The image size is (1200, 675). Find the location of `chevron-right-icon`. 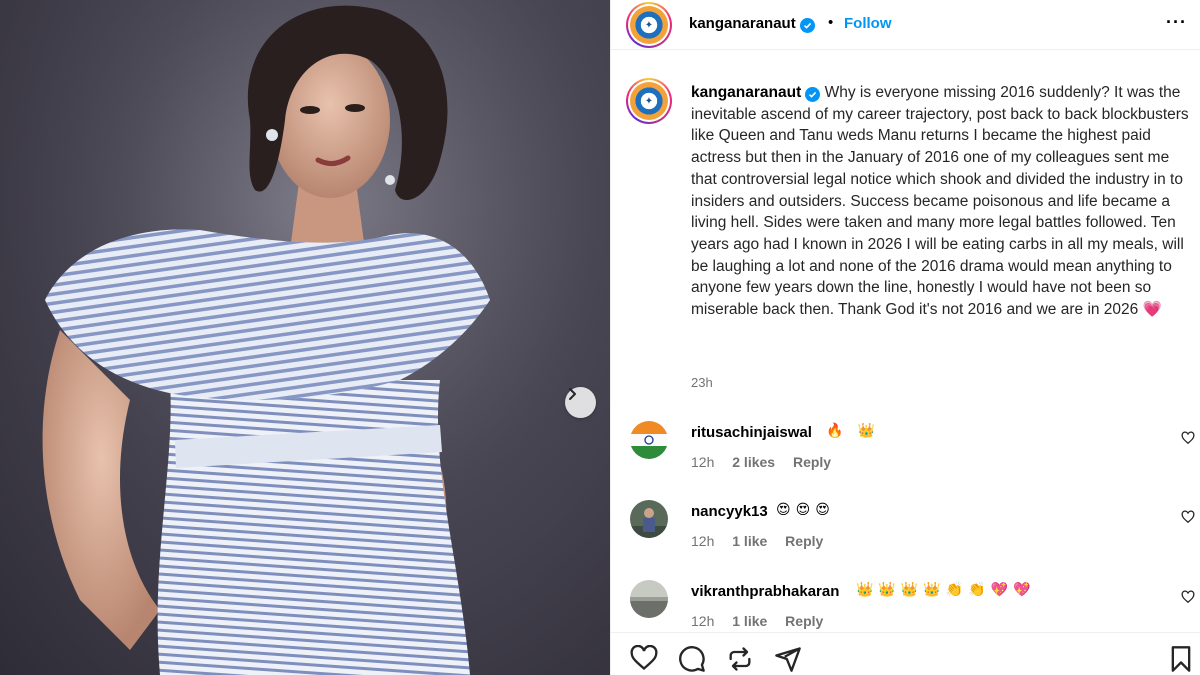

chevron-right-icon is located at coordinates (572, 394).